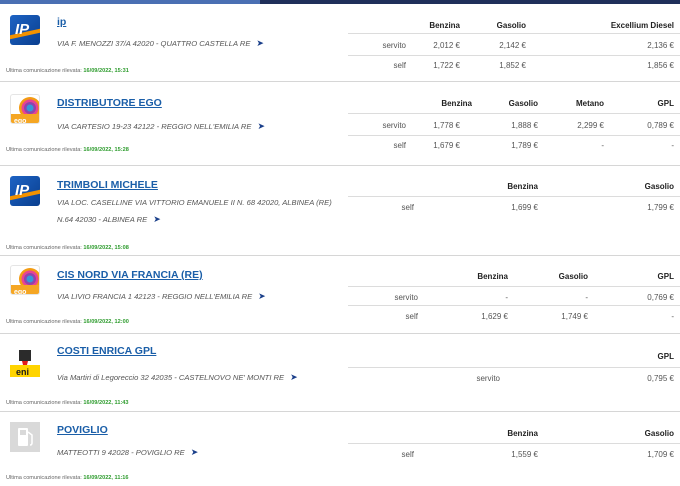 This screenshot has width=680, height=486. I want to click on station-address: MATTEOTTI 9 42028 - POVIGLIO RE ➤, so click(202, 452).